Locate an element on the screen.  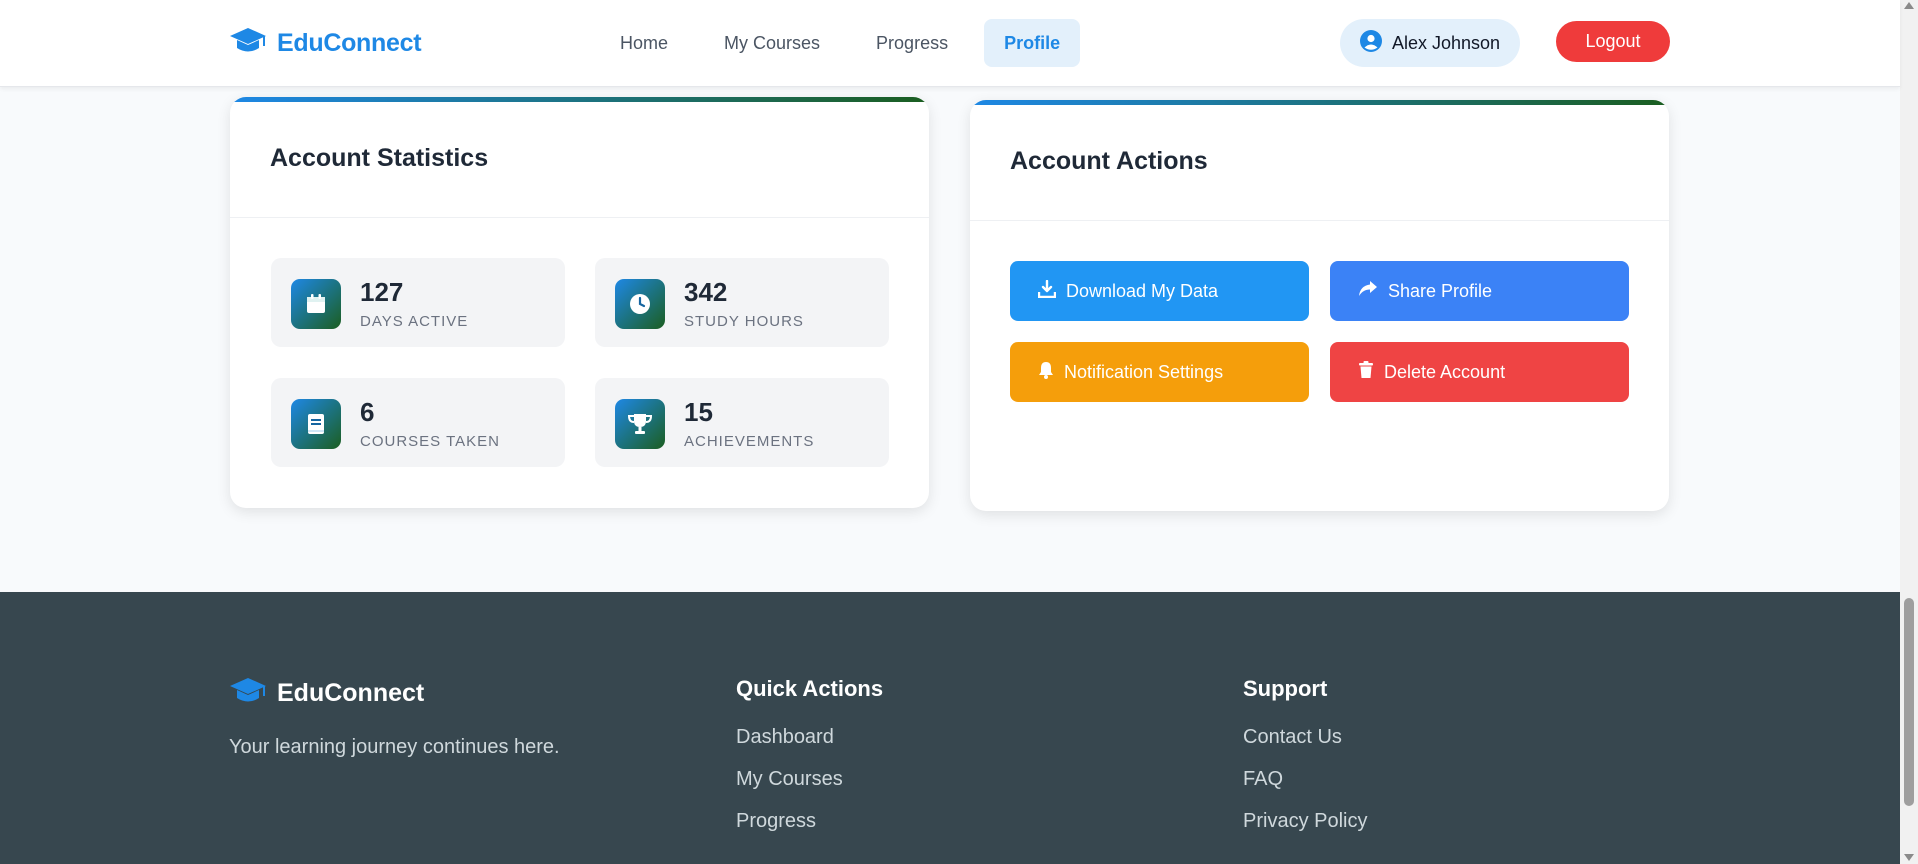
actions-card-title: Account Actions is located at coordinates (1109, 161).